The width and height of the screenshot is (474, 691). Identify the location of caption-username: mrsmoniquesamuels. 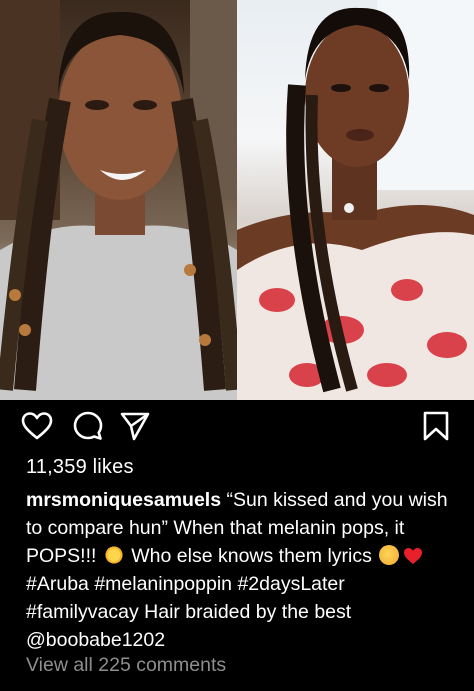
(123, 500).